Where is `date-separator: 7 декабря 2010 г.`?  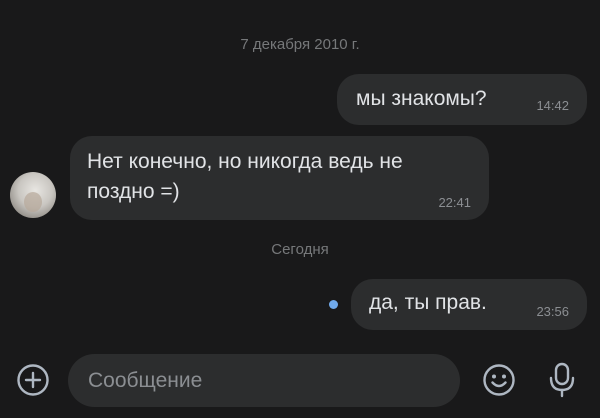
date-separator: 7 декабря 2010 г. is located at coordinates (300, 44).